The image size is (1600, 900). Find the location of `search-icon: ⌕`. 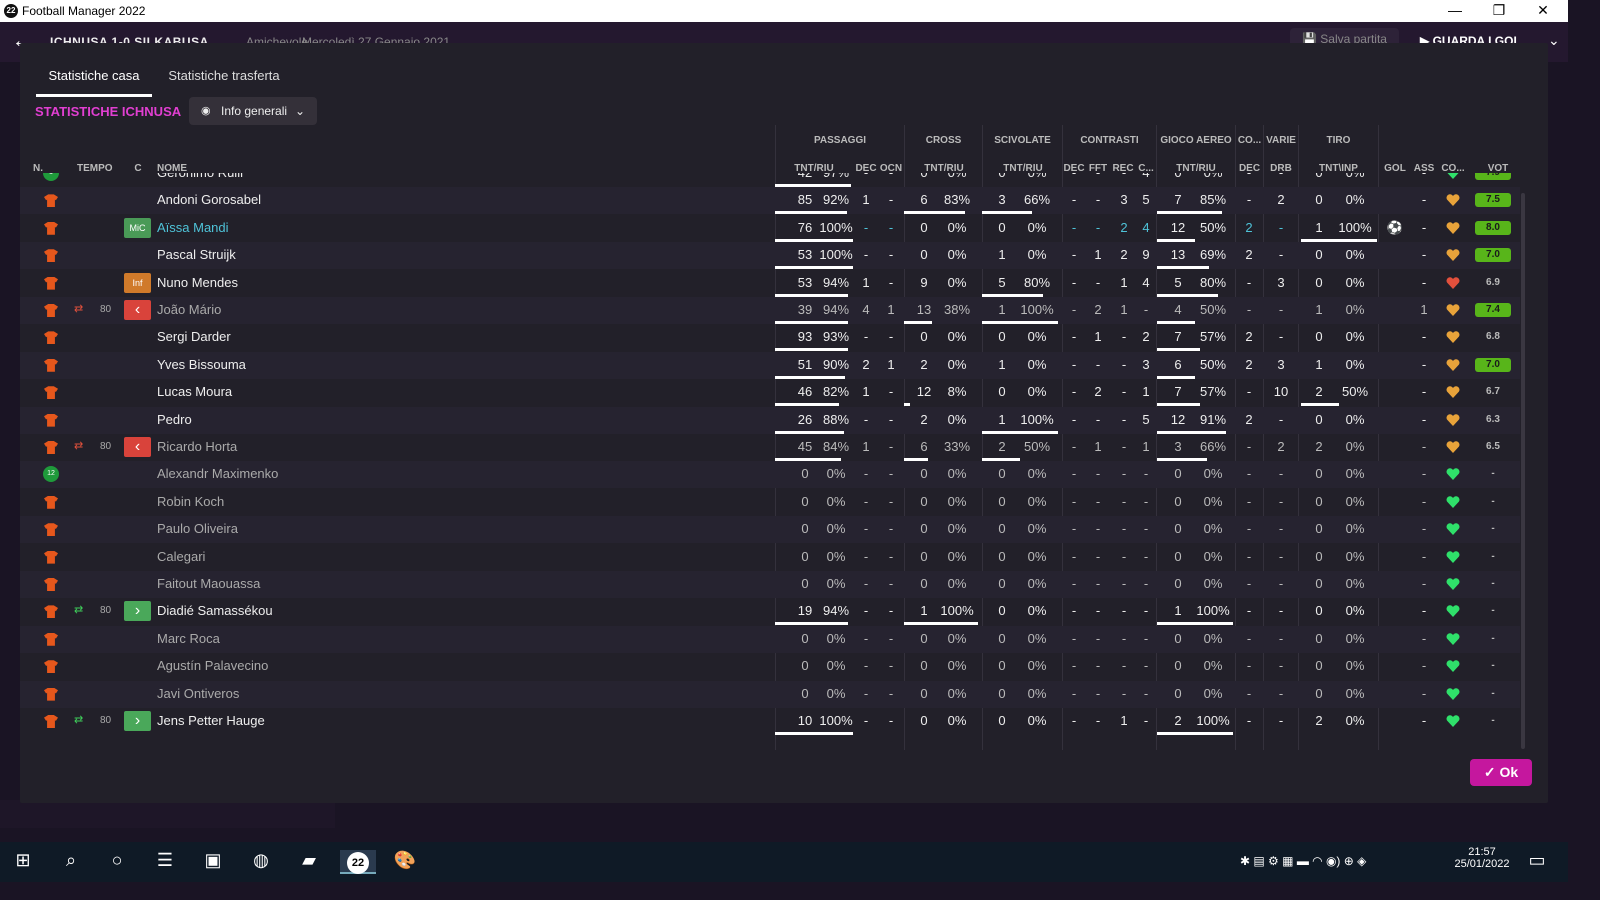

search-icon: ⌕ is located at coordinates (71, 862).